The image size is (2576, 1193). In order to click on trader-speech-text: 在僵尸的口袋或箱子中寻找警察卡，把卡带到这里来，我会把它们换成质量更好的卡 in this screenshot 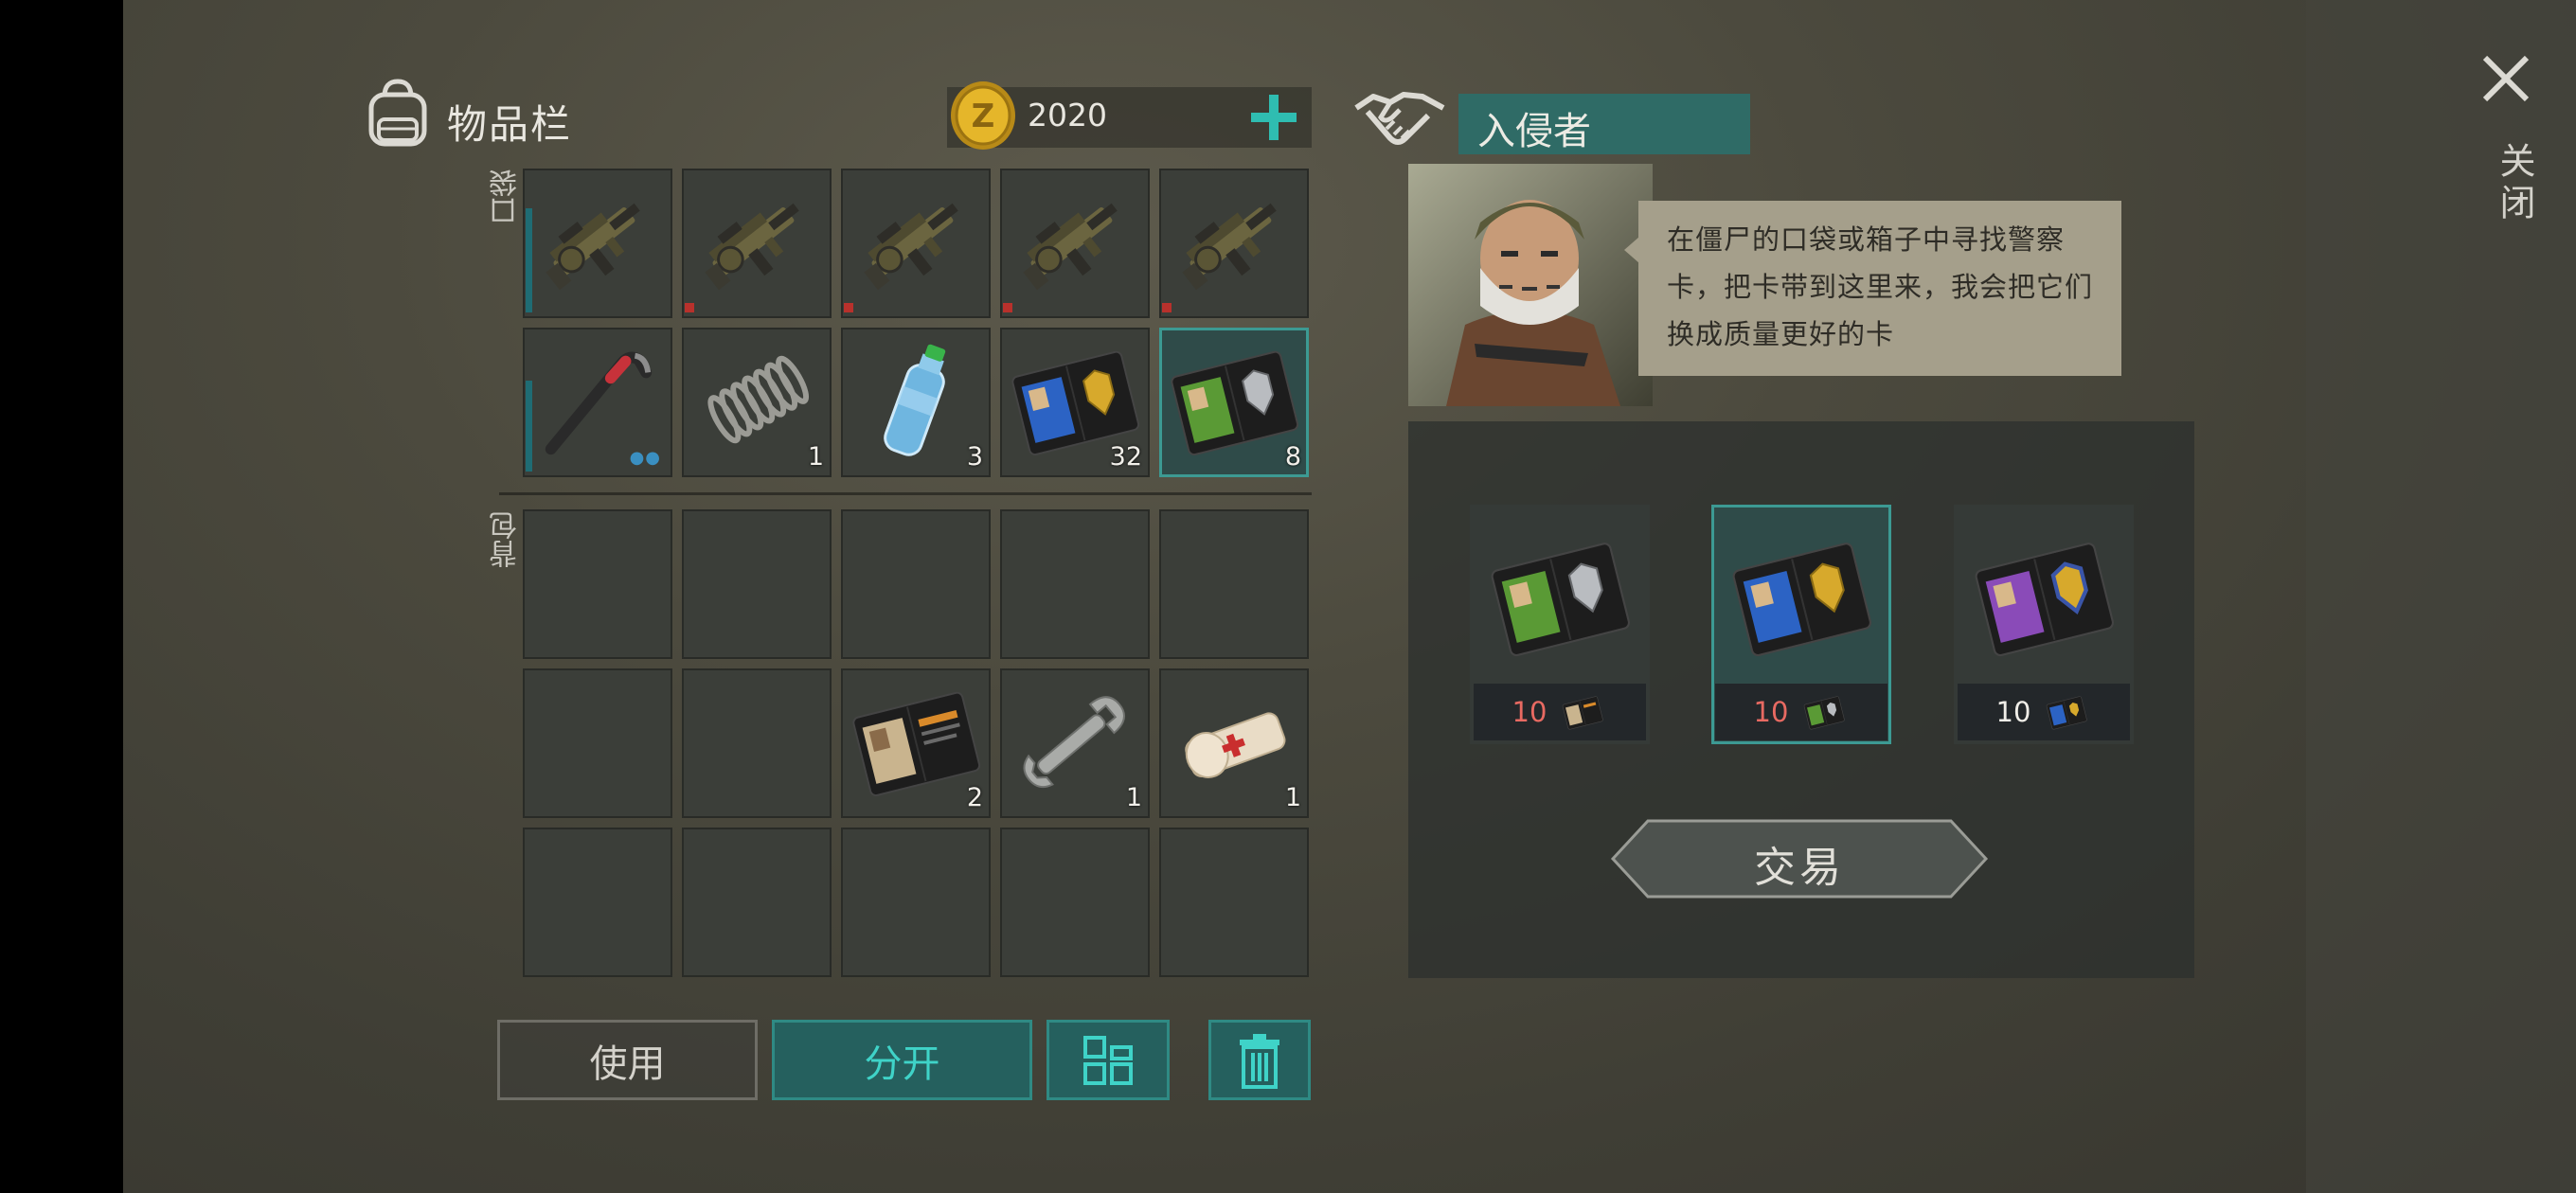, I will do `click(1880, 286)`.